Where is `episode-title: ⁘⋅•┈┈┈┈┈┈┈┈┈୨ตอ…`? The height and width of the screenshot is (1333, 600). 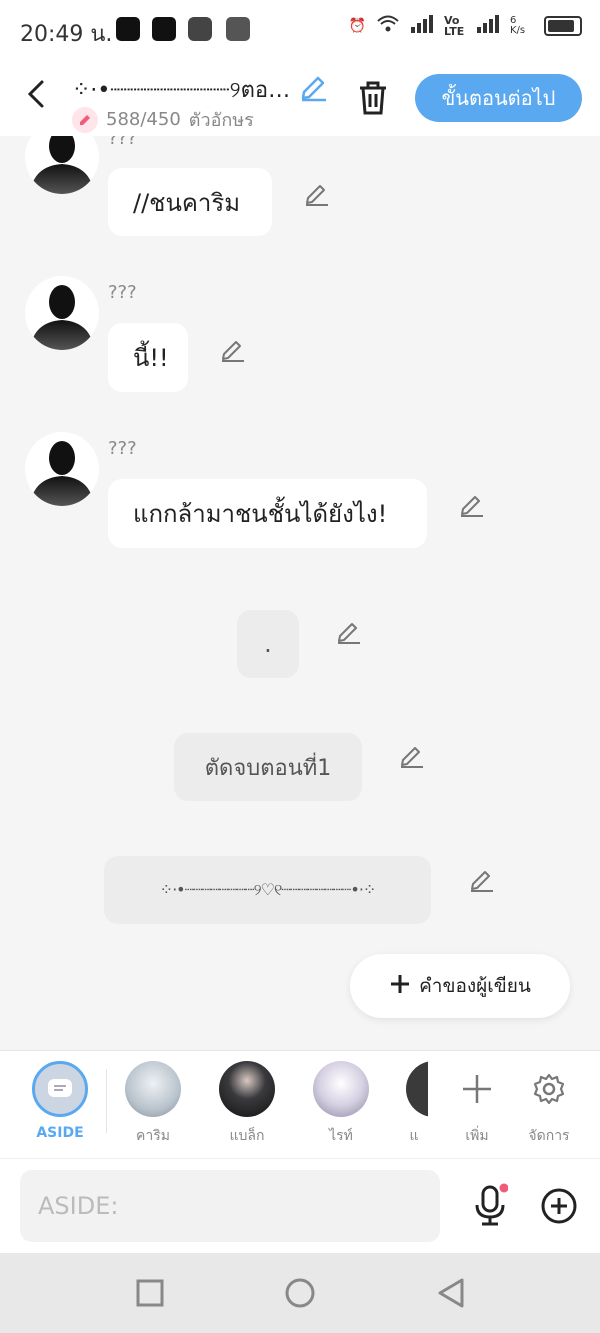 episode-title: ⁘⋅•┈┈┈┈┈┈┈┈┈୨ตอ… is located at coordinates (181, 90).